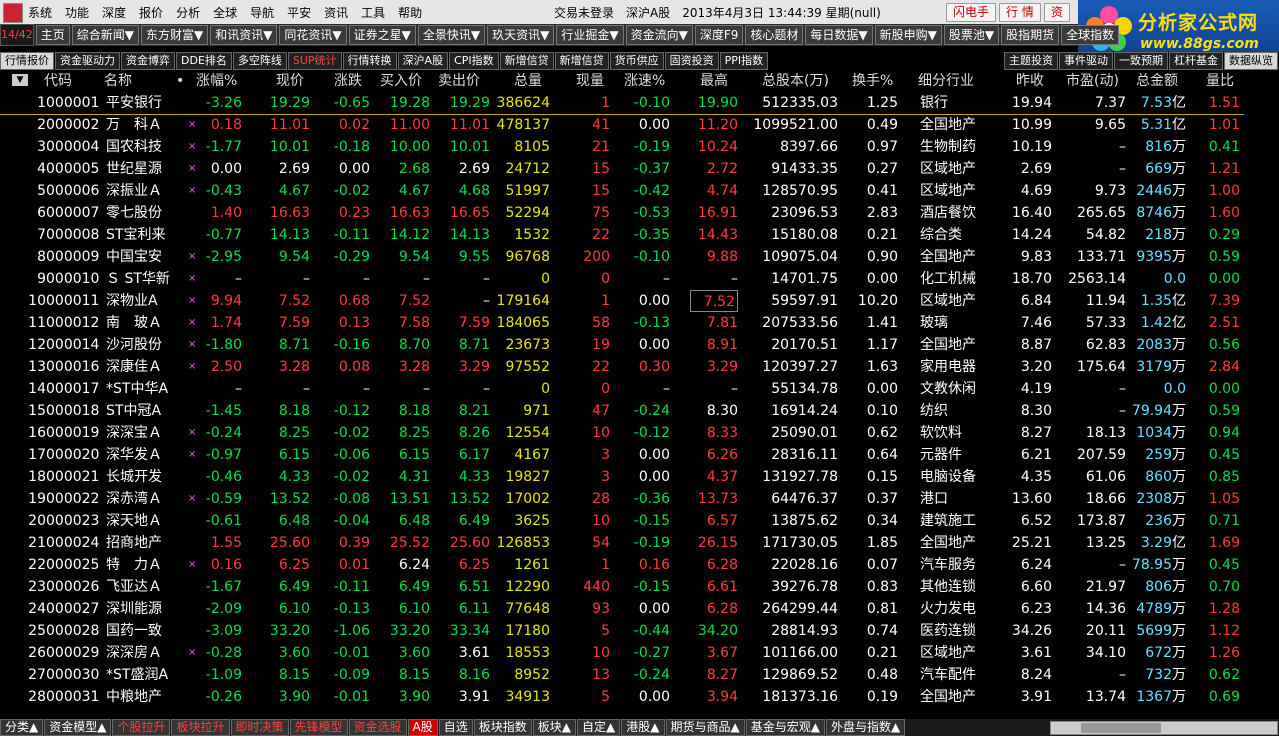 Image resolution: width=1279 pixels, height=736 pixels. I want to click on bottom-tab: 分类▲, so click(22, 727).